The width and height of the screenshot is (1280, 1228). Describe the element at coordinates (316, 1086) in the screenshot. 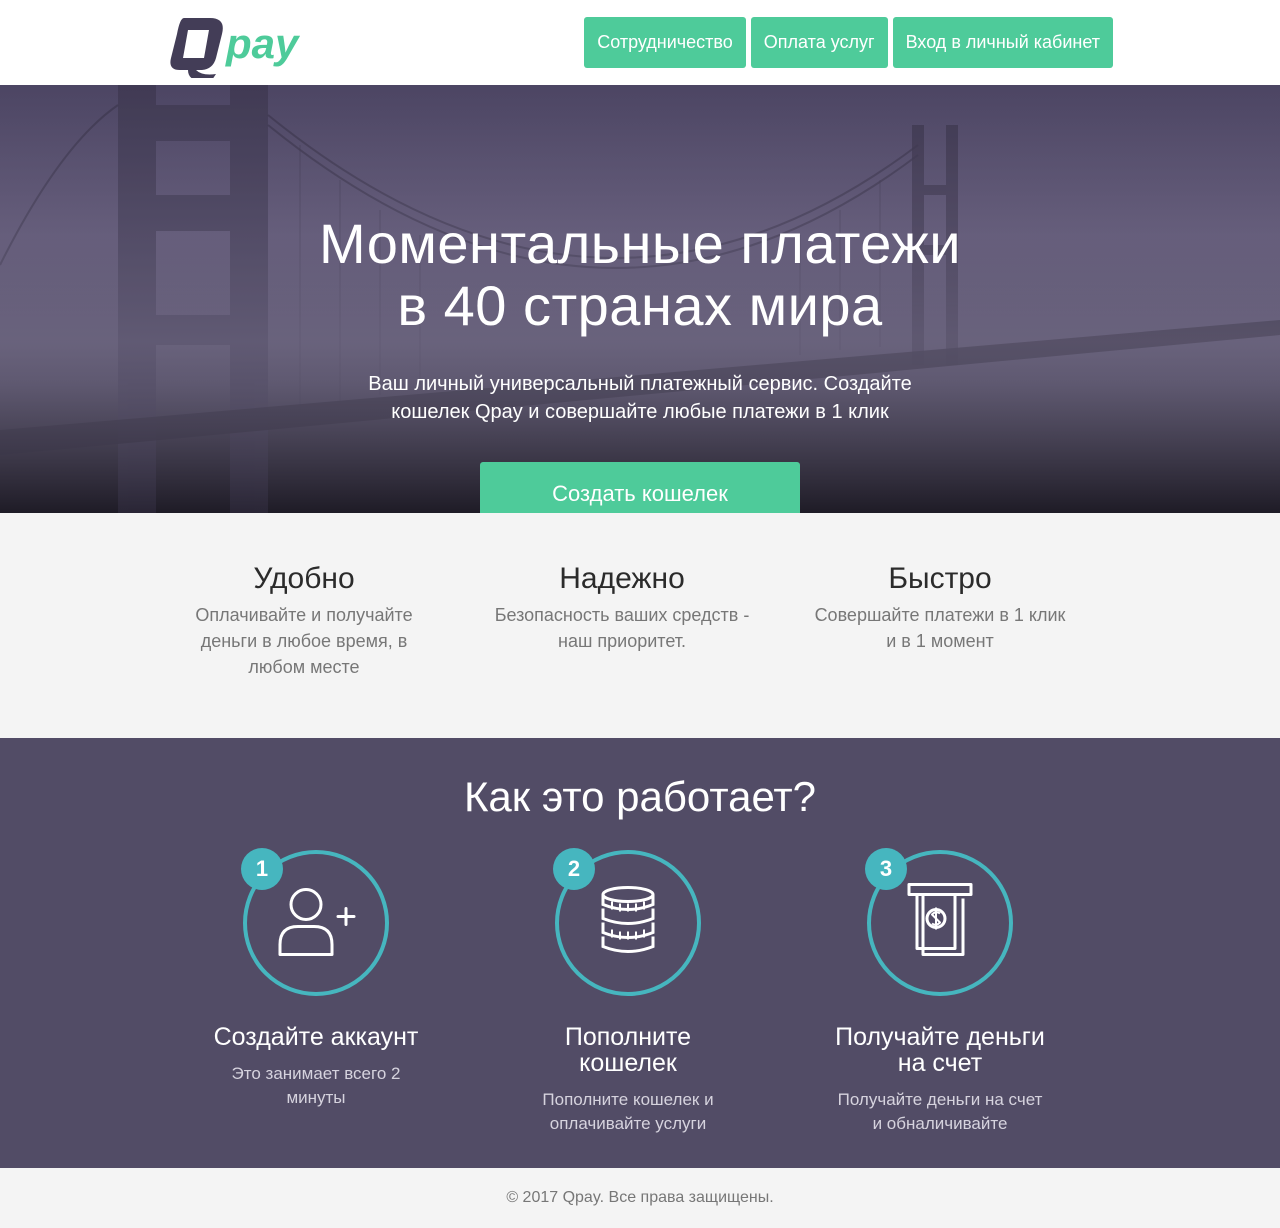

I see `step-text: Это занимает всего 2 минуты` at that location.